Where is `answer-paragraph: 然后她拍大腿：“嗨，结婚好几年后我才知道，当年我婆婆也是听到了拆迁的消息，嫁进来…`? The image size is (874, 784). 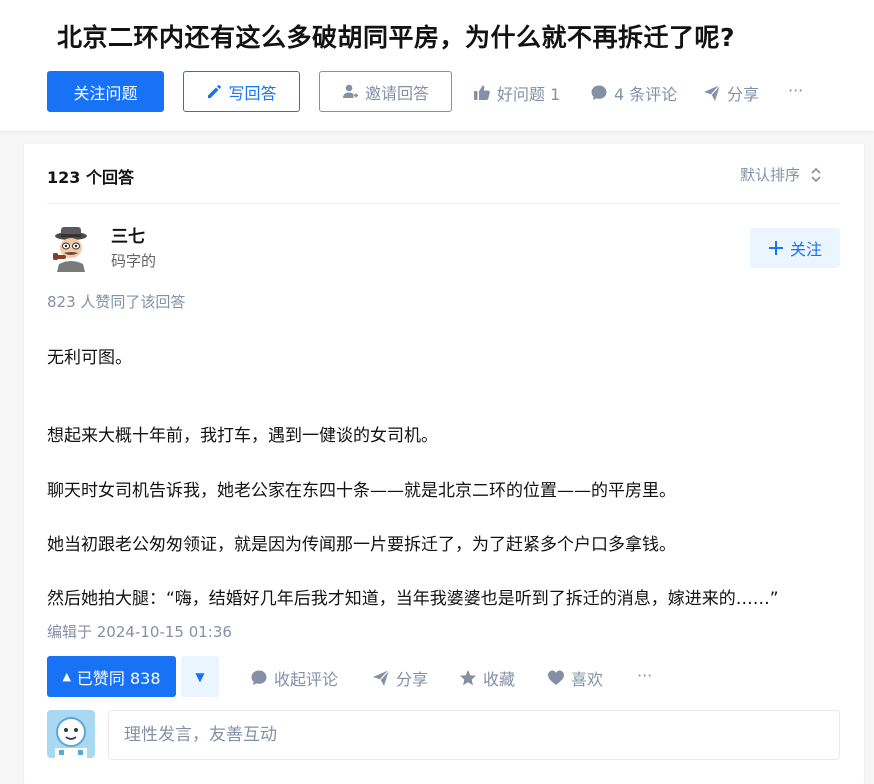 answer-paragraph: 然后她拍大腿：“嗨，结婚好几年后我才知道，当年我婆婆也是听到了拆迁的消息，嫁进来… is located at coordinates (413, 599).